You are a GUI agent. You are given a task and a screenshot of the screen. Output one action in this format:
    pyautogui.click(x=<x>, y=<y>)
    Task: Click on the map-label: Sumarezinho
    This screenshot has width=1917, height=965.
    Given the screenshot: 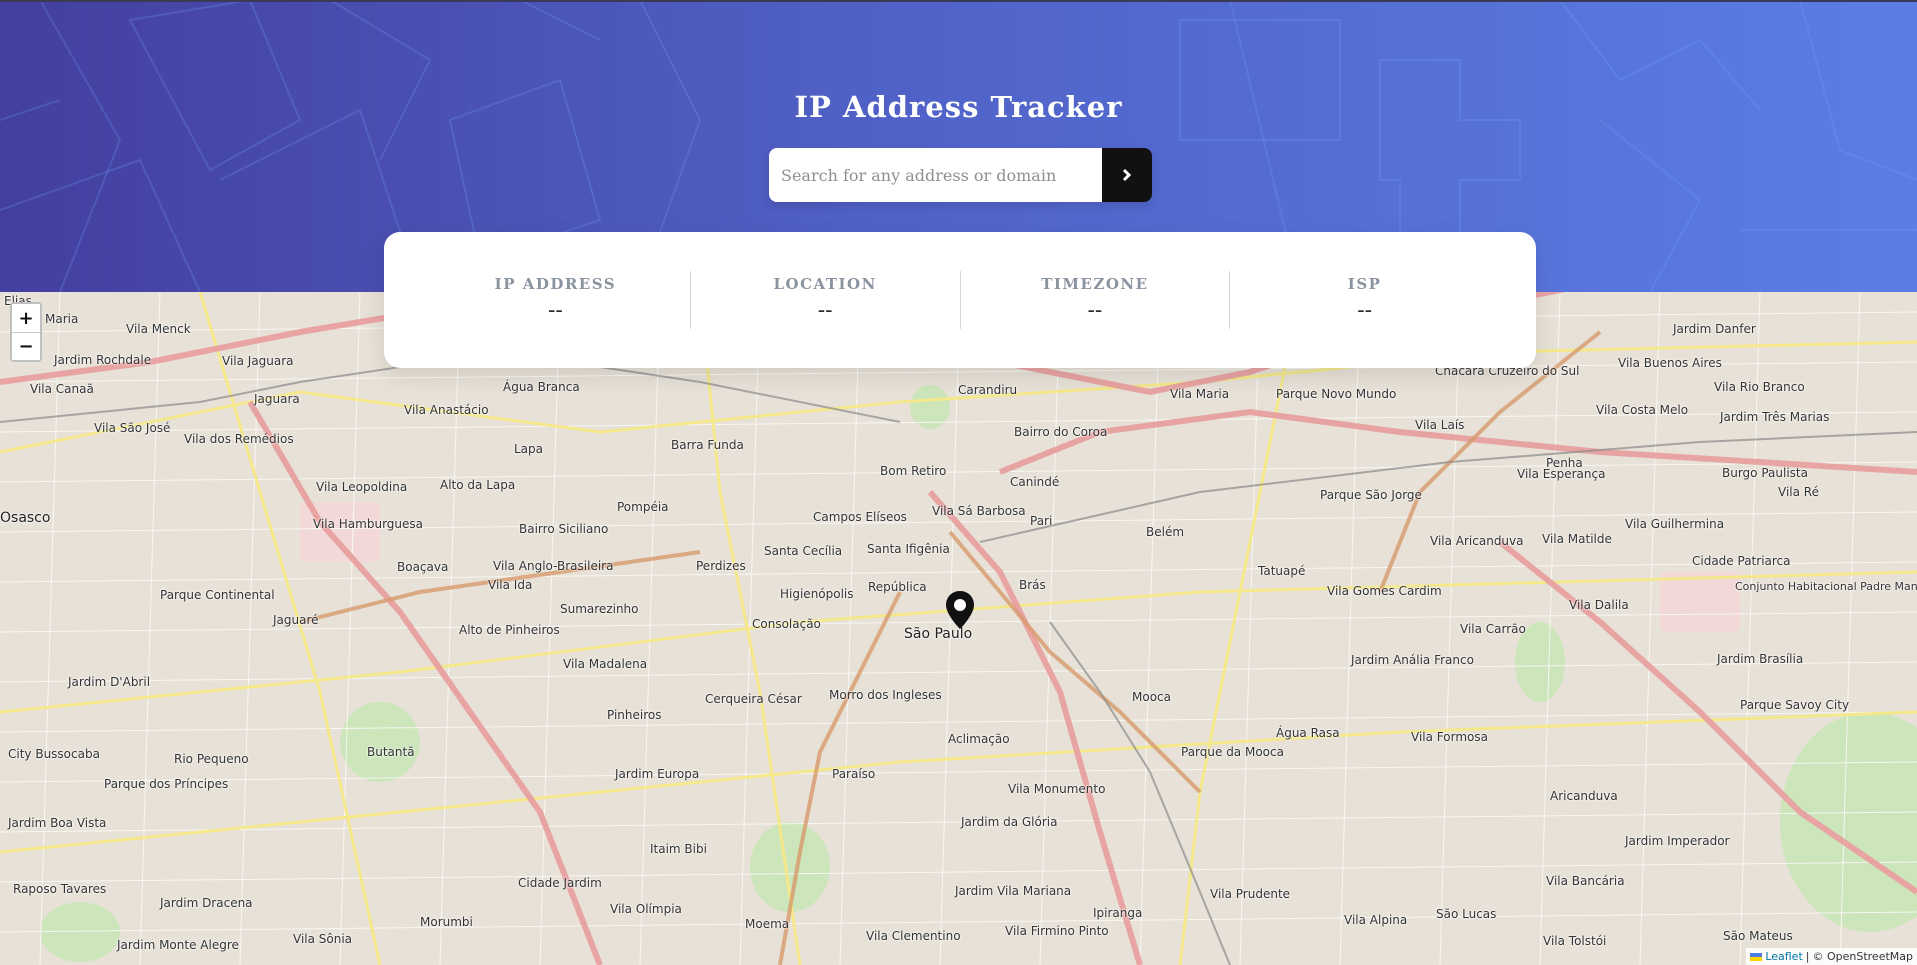 What is the action you would take?
    pyautogui.click(x=599, y=609)
    